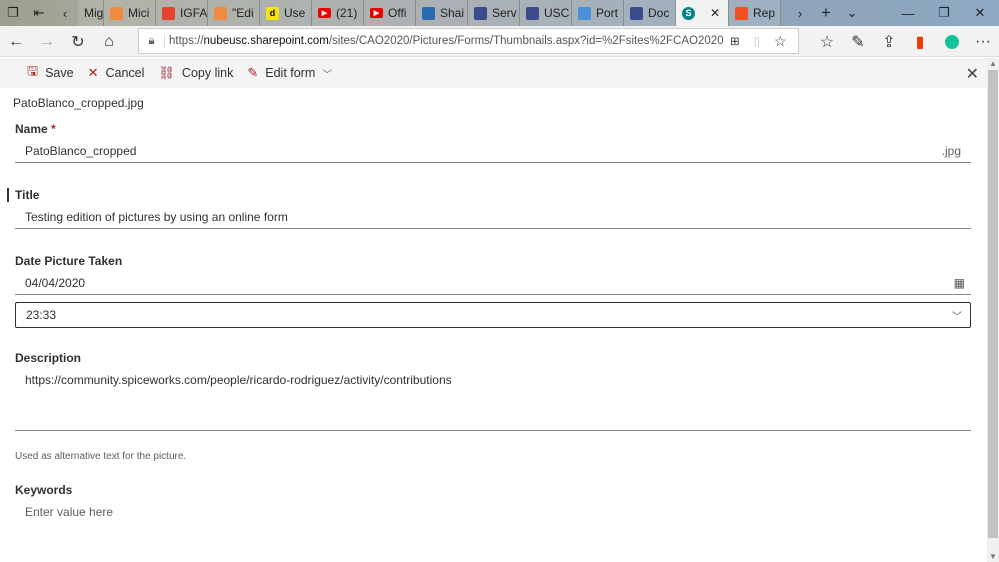  What do you see at coordinates (944, 13) in the screenshot?
I see `restore-button: ❐` at bounding box center [944, 13].